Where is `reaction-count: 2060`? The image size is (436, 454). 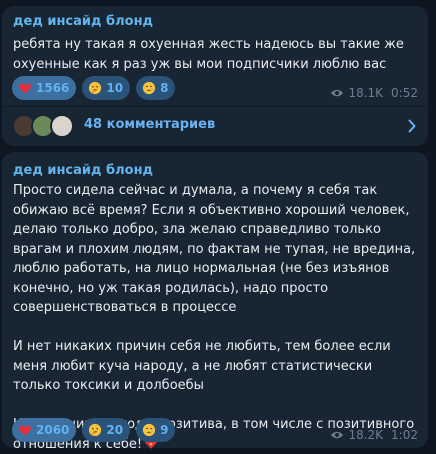 reaction-count: 2060 is located at coordinates (53, 430).